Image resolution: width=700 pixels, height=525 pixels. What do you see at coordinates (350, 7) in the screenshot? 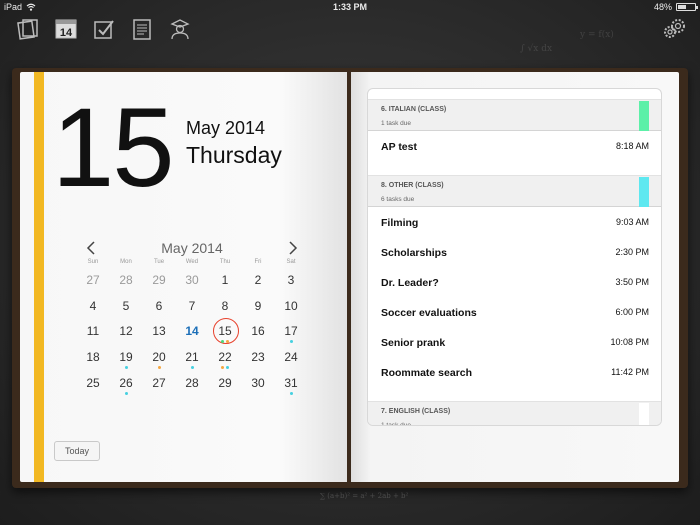
I see `status-bar: iPad 1:33 PM 48%` at bounding box center [350, 7].